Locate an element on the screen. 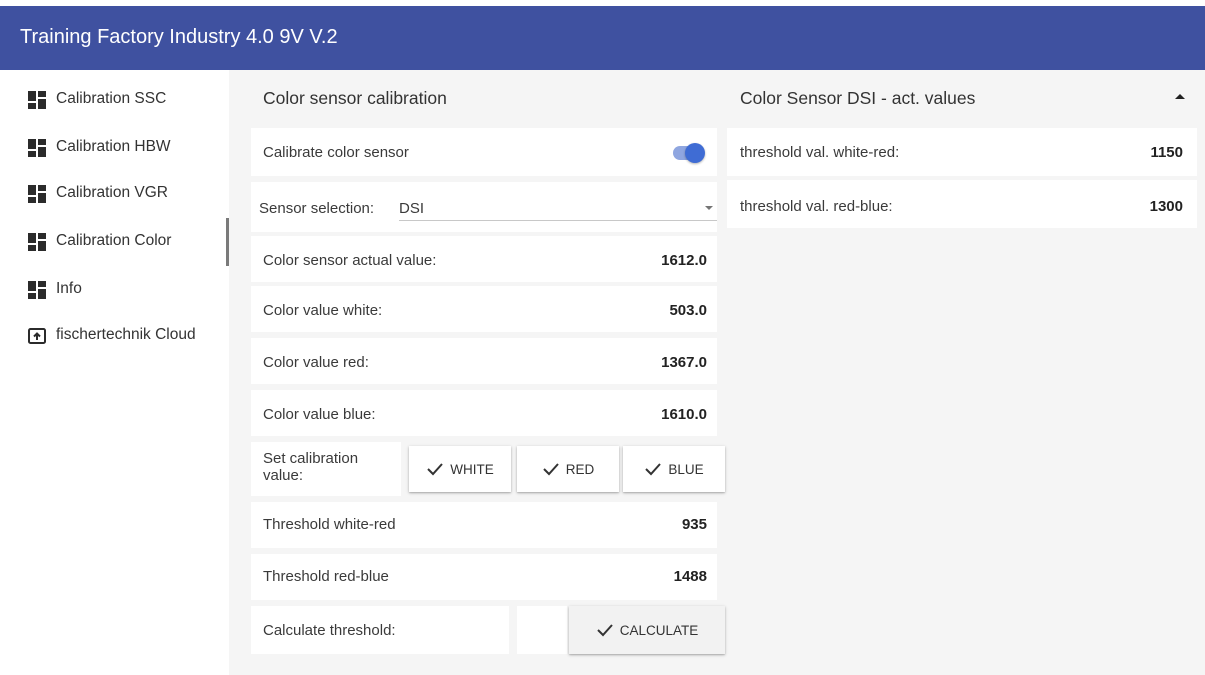 Image resolution: width=1205 pixels, height=675 pixels. sensor-selection-label: Sensor selection: is located at coordinates (317, 208).